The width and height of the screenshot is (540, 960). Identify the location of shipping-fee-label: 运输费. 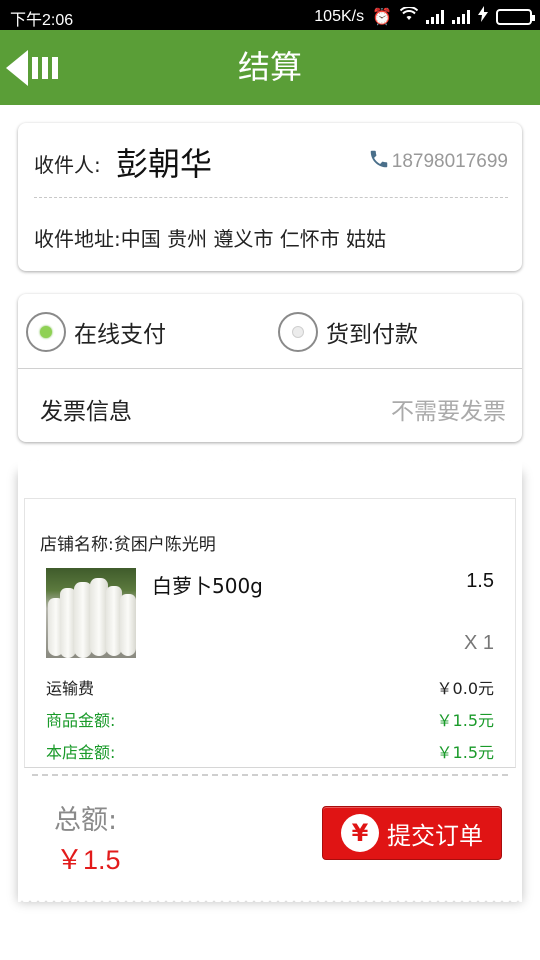
(70, 688).